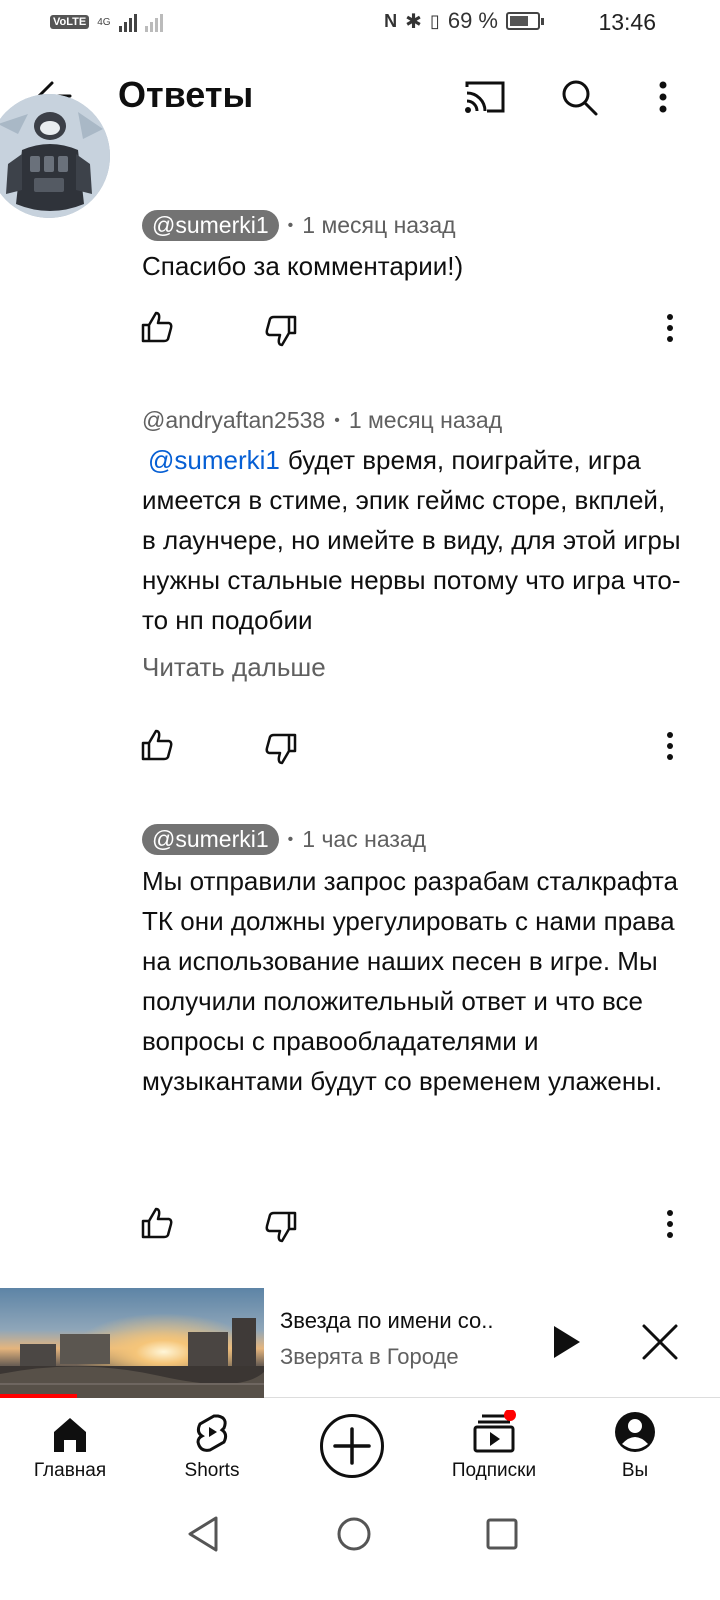 Image resolution: width=720 pixels, height=1600 pixels. Describe the element at coordinates (360, 1343) in the screenshot. I see `mini-player: Звезда по имени со.. Зверята в Городе` at that location.